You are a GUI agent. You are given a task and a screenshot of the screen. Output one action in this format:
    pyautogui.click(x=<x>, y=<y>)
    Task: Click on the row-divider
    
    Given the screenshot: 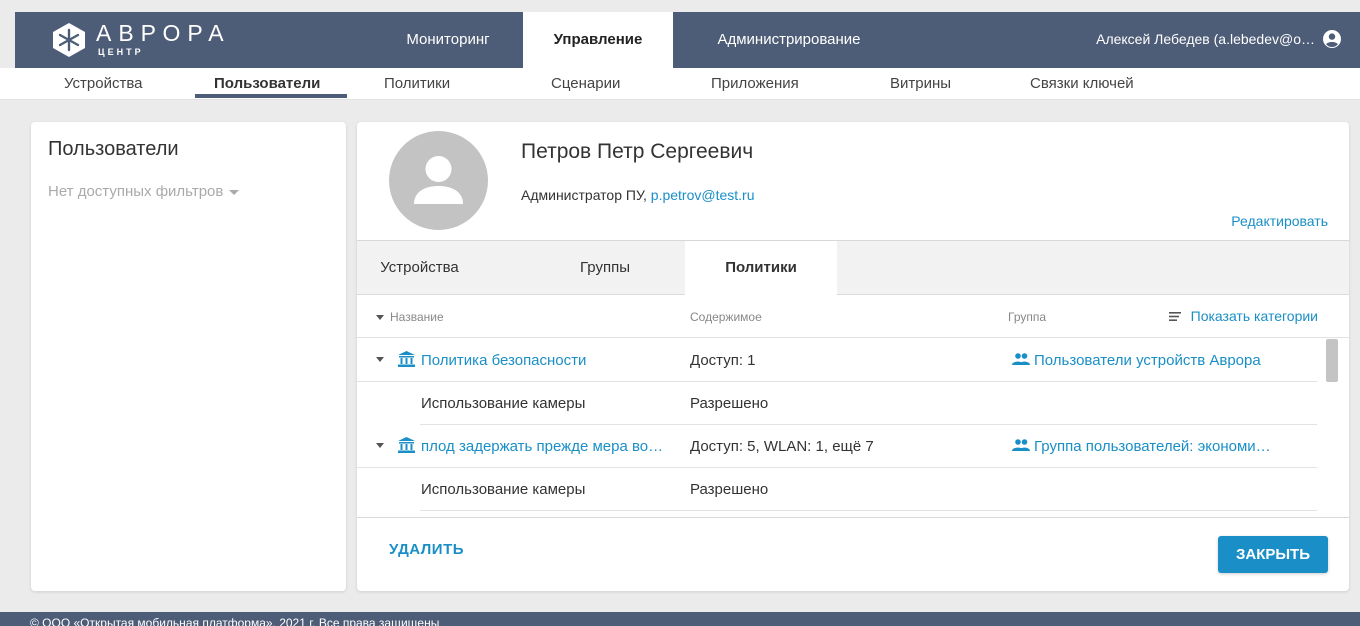 What is the action you would take?
    pyautogui.click(x=868, y=510)
    